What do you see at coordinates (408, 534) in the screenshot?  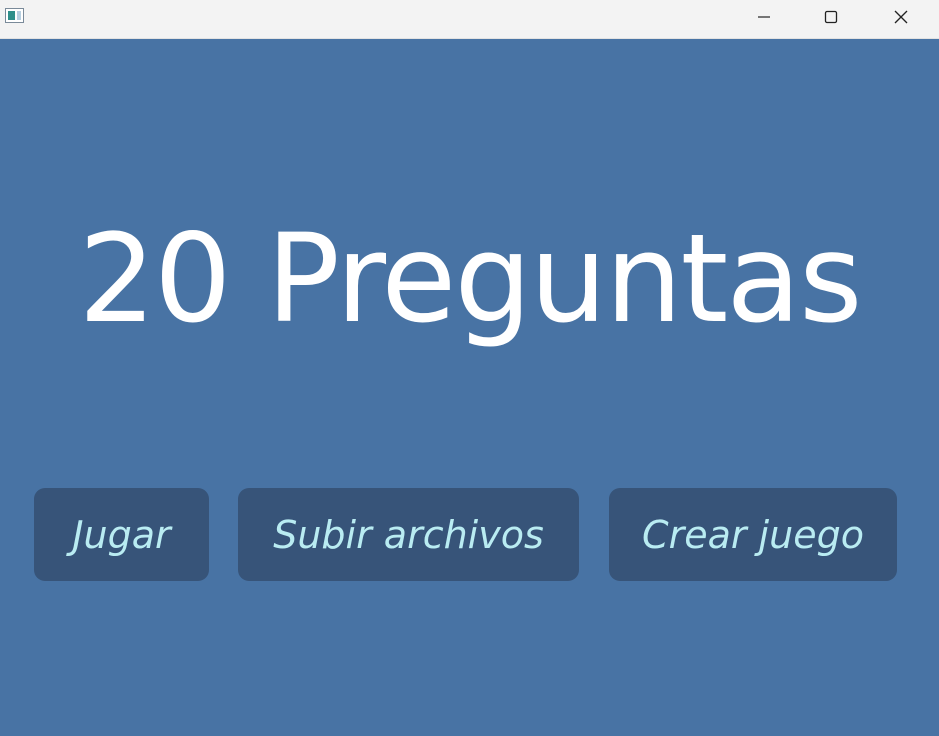 I see `upload-files-button: Subir archivos` at bounding box center [408, 534].